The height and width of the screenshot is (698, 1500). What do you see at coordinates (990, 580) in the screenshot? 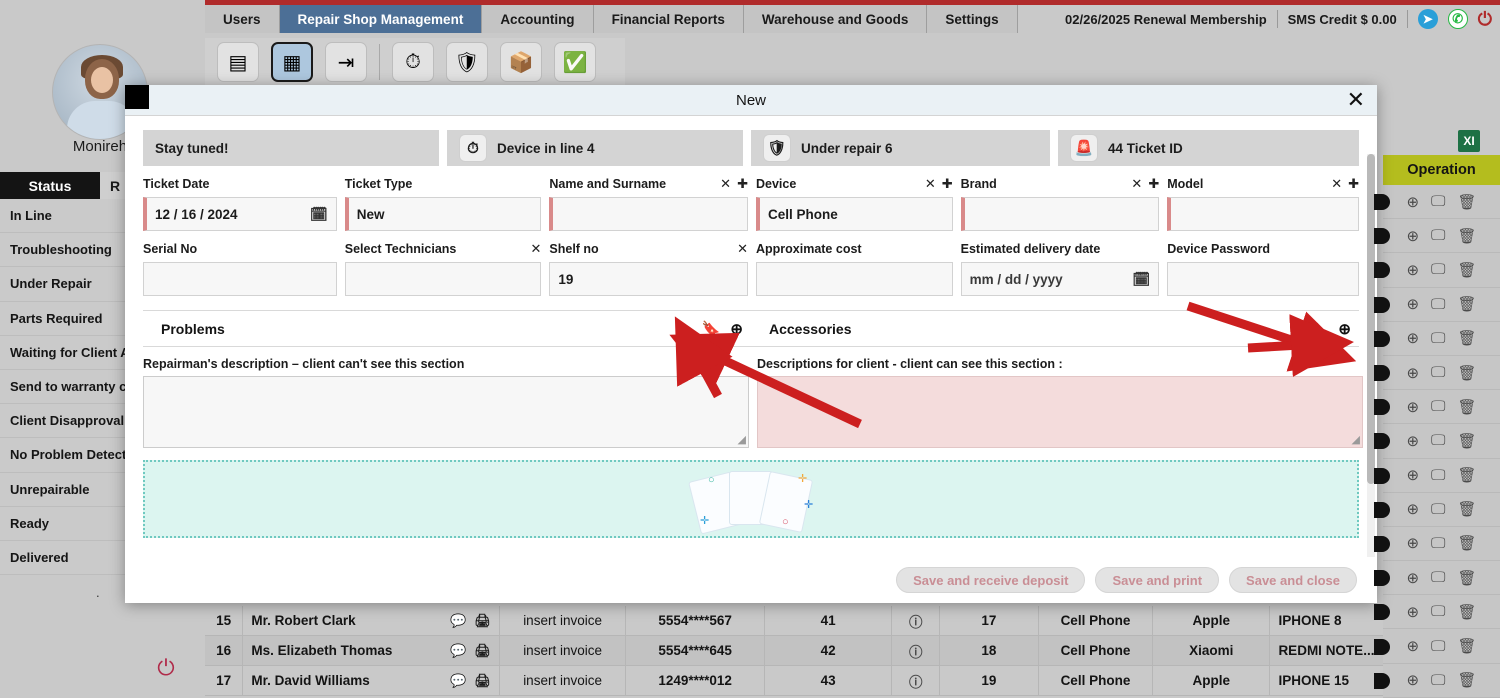
I see `save-and-receive-deposit-button: Save and receive deposit` at bounding box center [990, 580].